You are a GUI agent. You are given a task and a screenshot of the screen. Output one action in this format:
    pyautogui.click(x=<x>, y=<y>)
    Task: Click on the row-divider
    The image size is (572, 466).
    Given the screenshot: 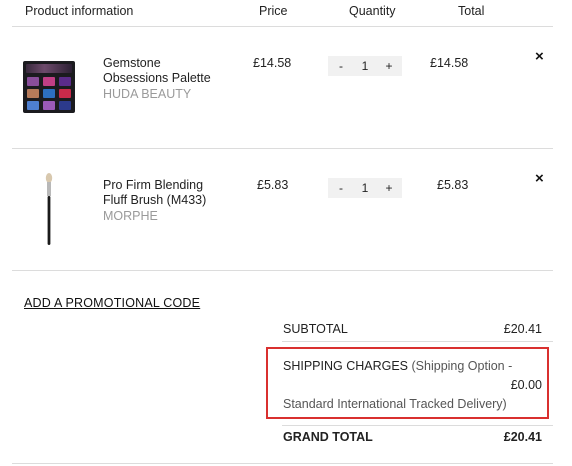 What is the action you would take?
    pyautogui.click(x=282, y=270)
    